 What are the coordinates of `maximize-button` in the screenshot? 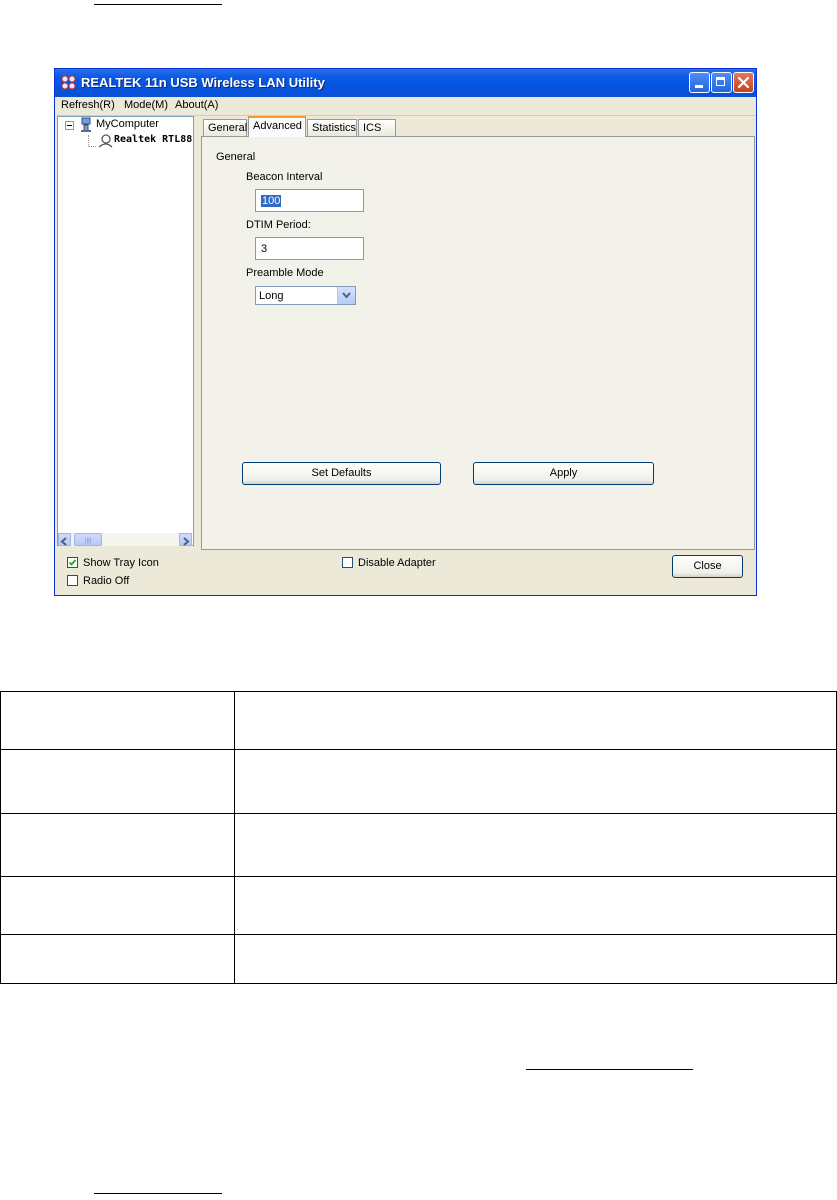 It's located at (721, 82).